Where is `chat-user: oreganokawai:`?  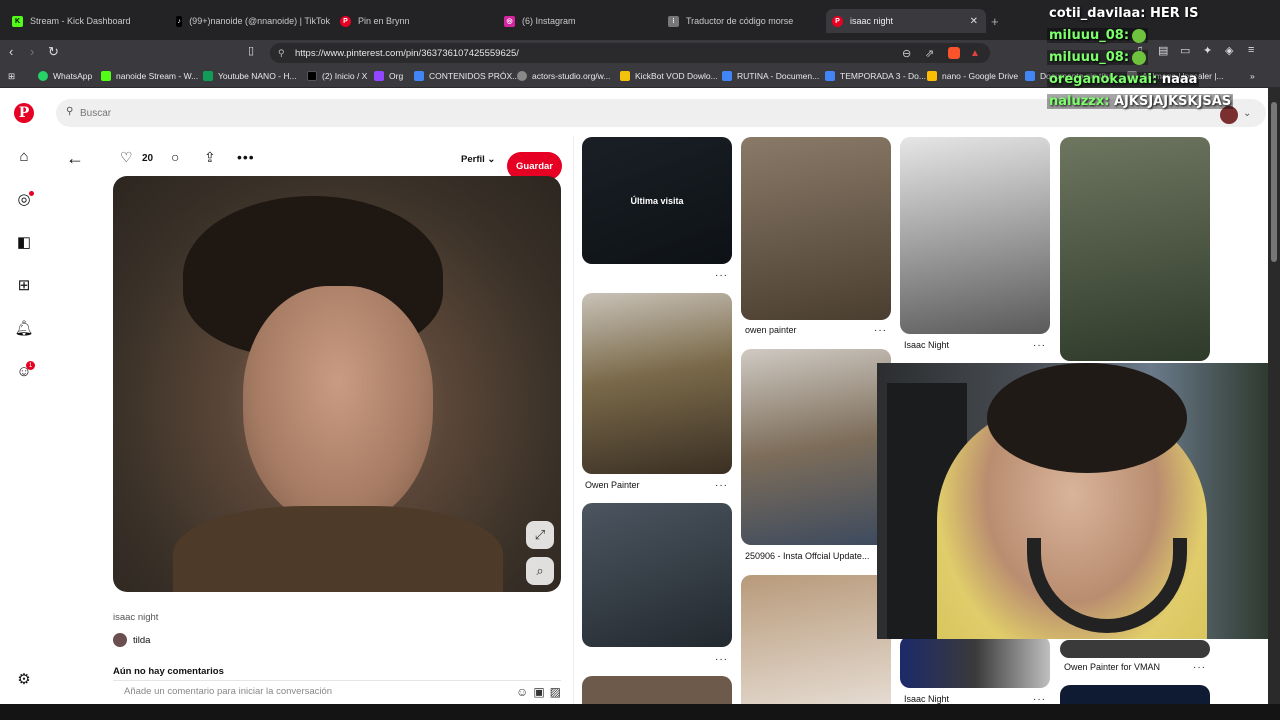 chat-user: oreganokawai: is located at coordinates (1103, 79).